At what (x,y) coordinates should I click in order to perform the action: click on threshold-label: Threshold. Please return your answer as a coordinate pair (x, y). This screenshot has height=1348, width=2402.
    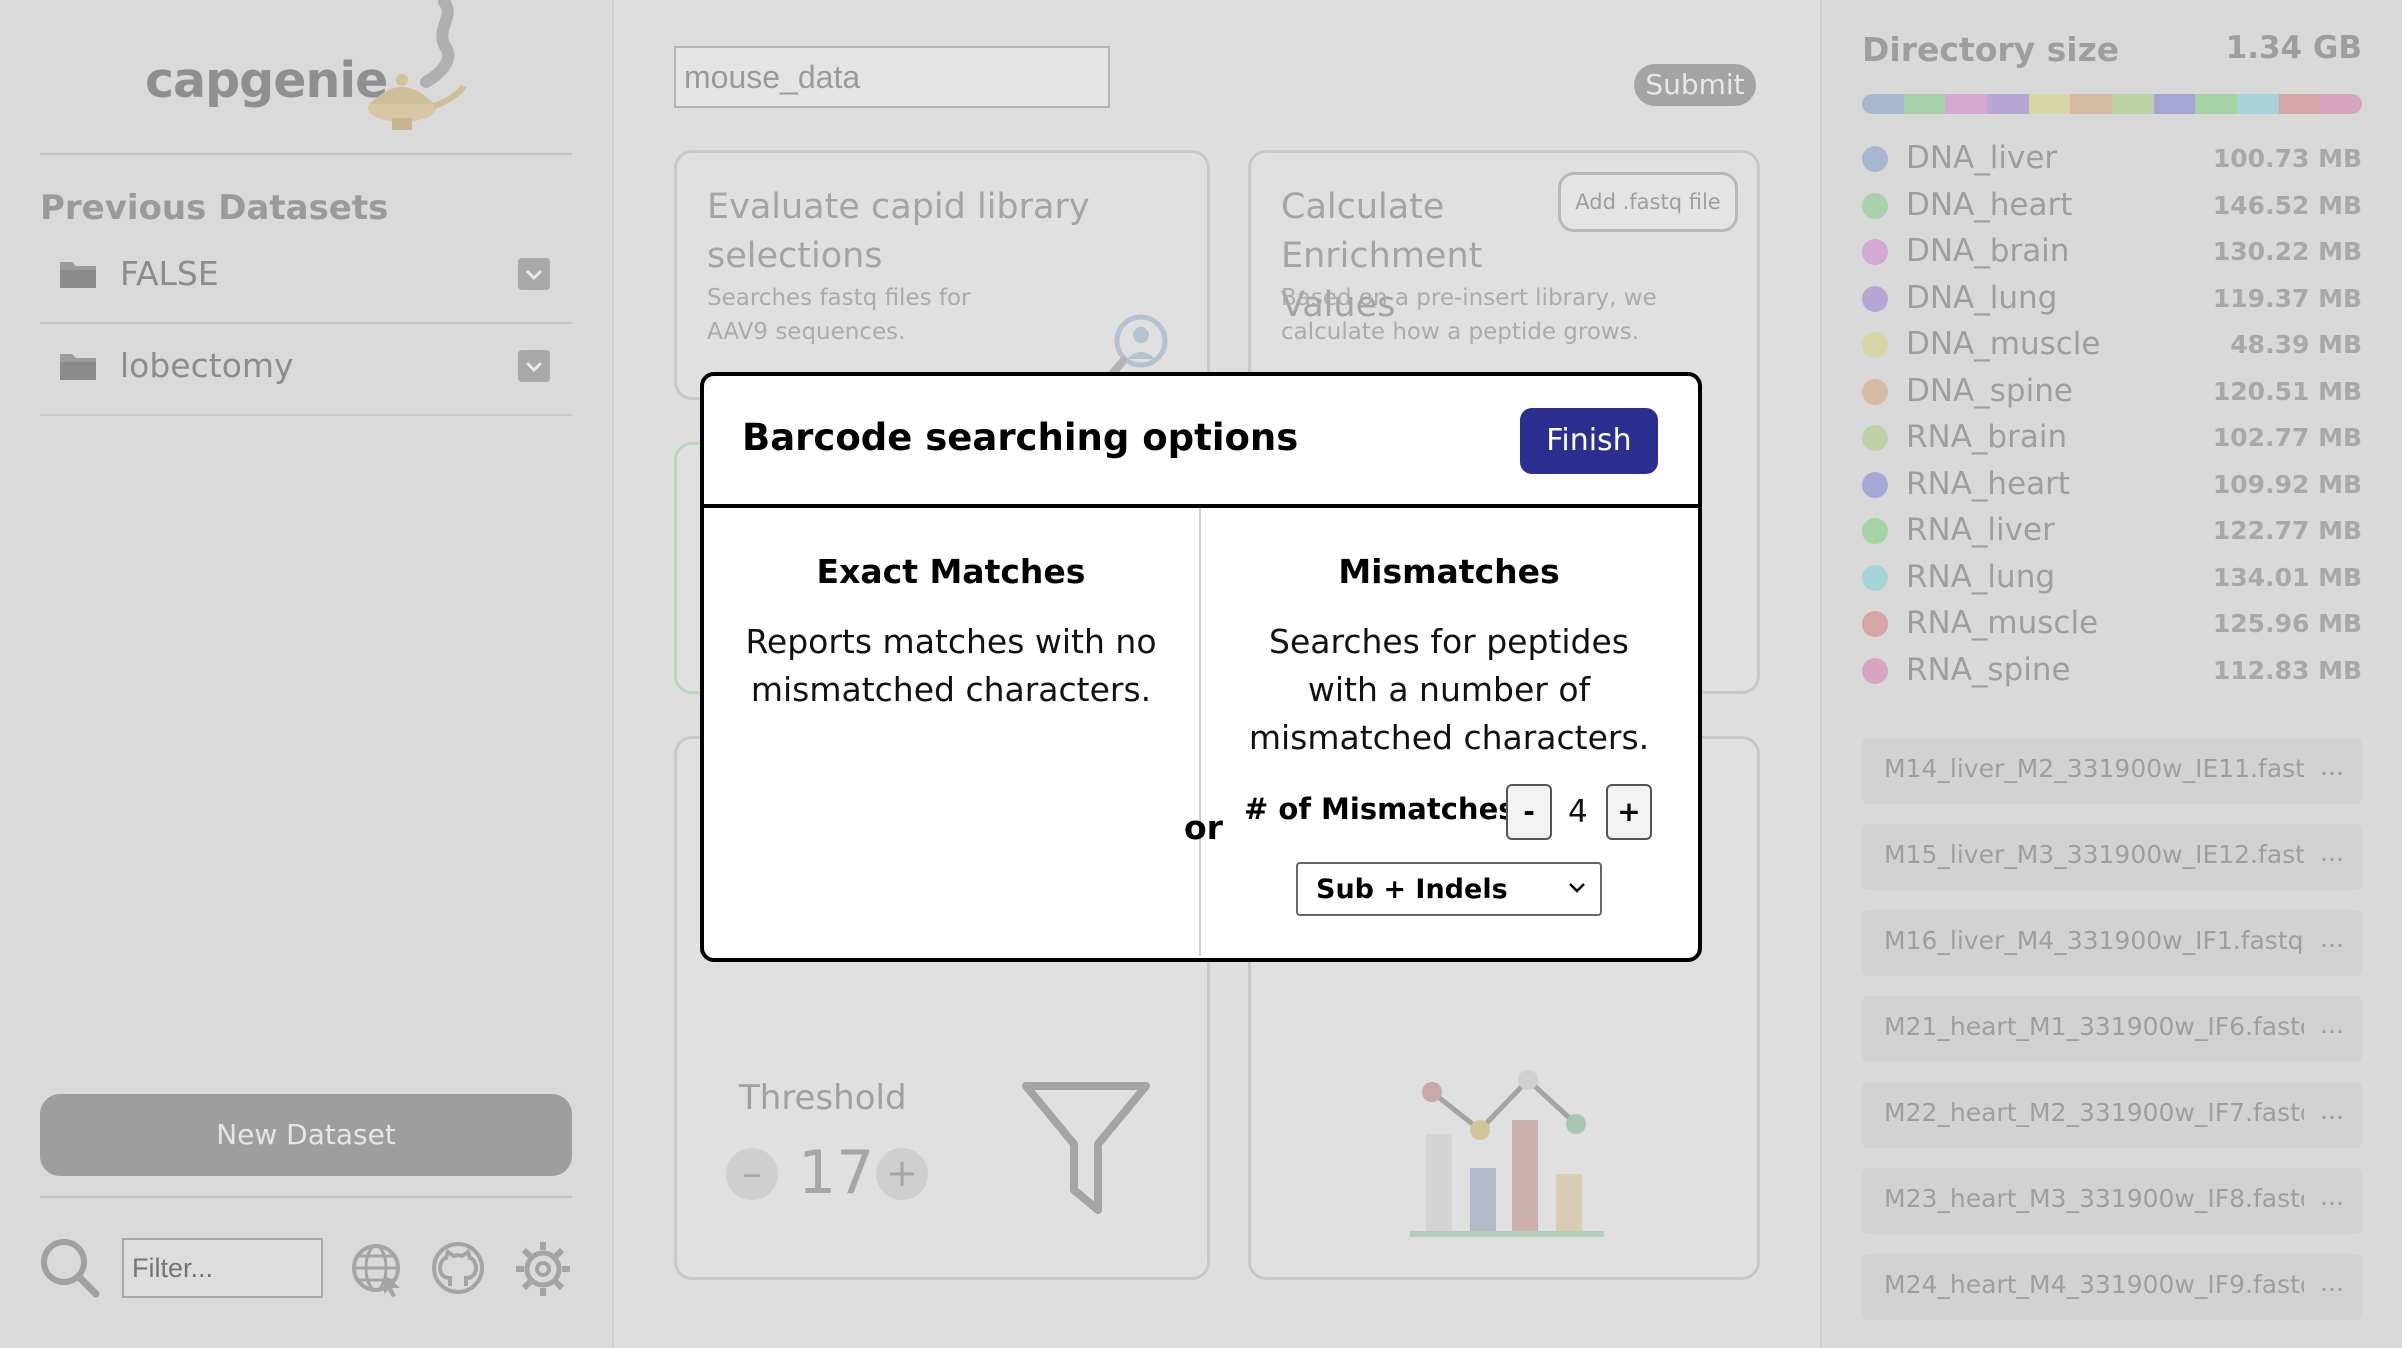
    Looking at the image, I should click on (823, 1098).